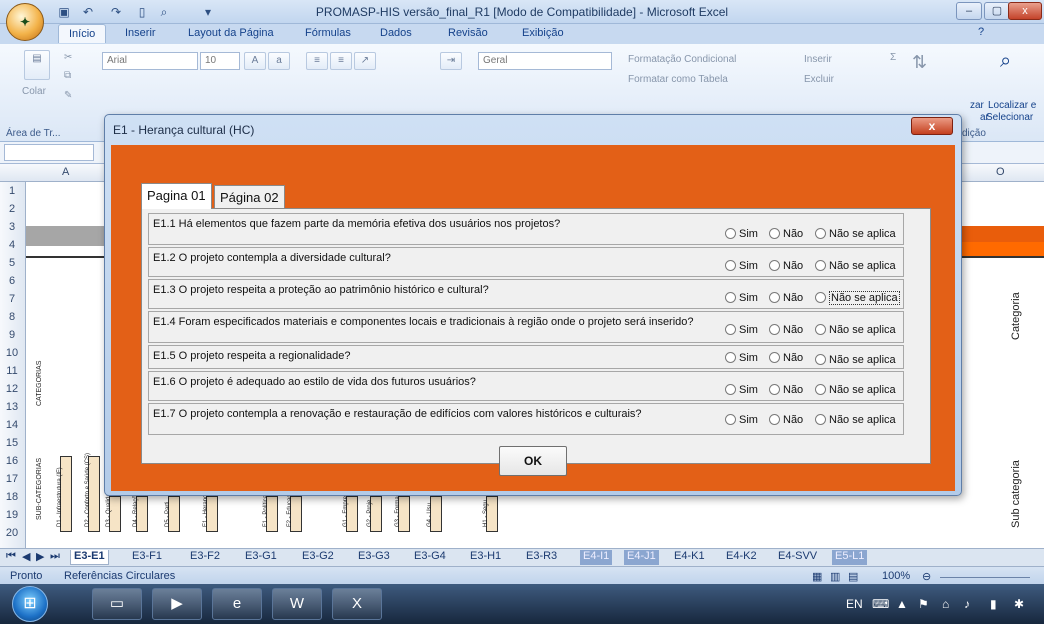 The width and height of the screenshot is (1044, 624). Describe the element at coordinates (357, 604) in the screenshot. I see `excel-taskbar-icon: X` at that location.